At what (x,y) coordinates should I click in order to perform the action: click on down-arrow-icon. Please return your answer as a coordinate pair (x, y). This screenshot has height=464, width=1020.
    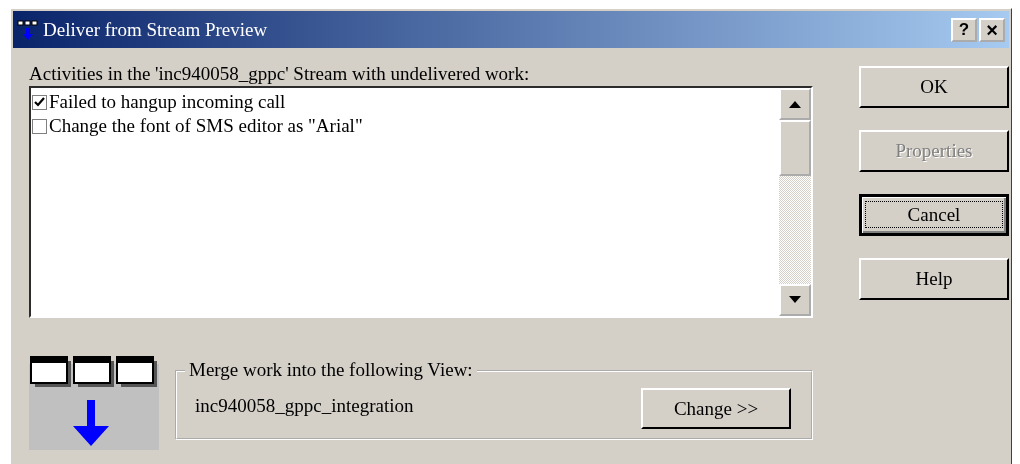
    Looking at the image, I should click on (795, 300).